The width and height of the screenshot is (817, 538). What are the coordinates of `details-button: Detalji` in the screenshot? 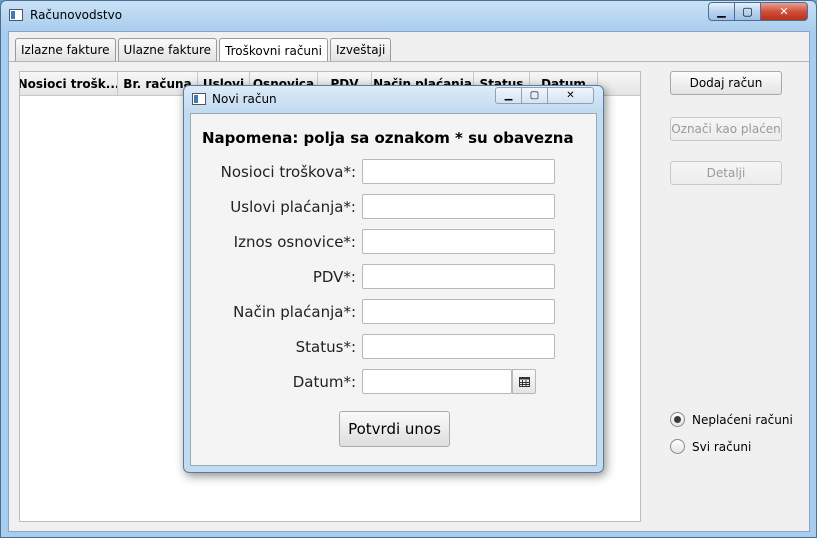 It's located at (726, 173).